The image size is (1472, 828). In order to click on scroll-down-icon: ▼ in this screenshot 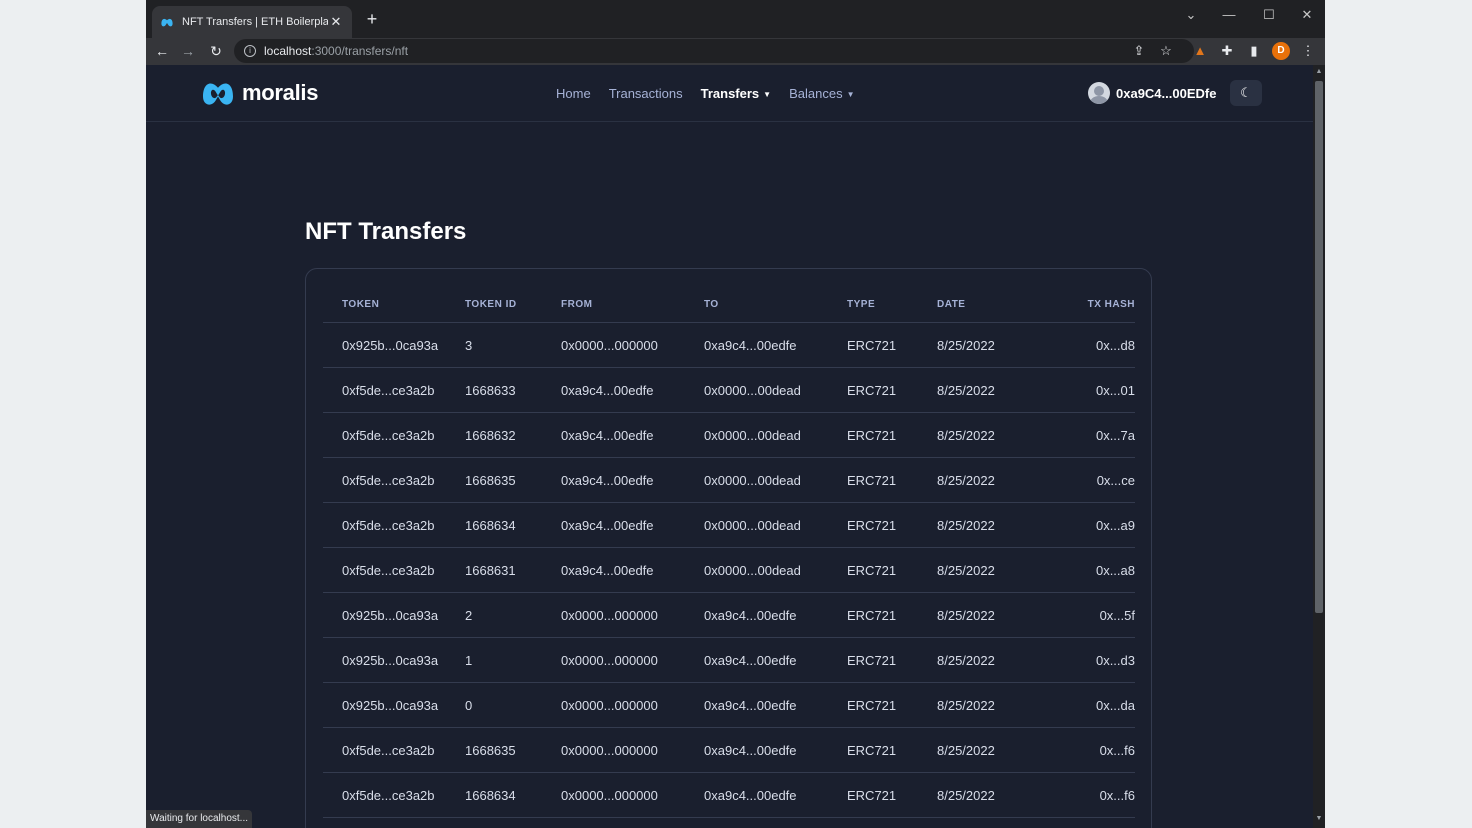, I will do `click(1319, 818)`.